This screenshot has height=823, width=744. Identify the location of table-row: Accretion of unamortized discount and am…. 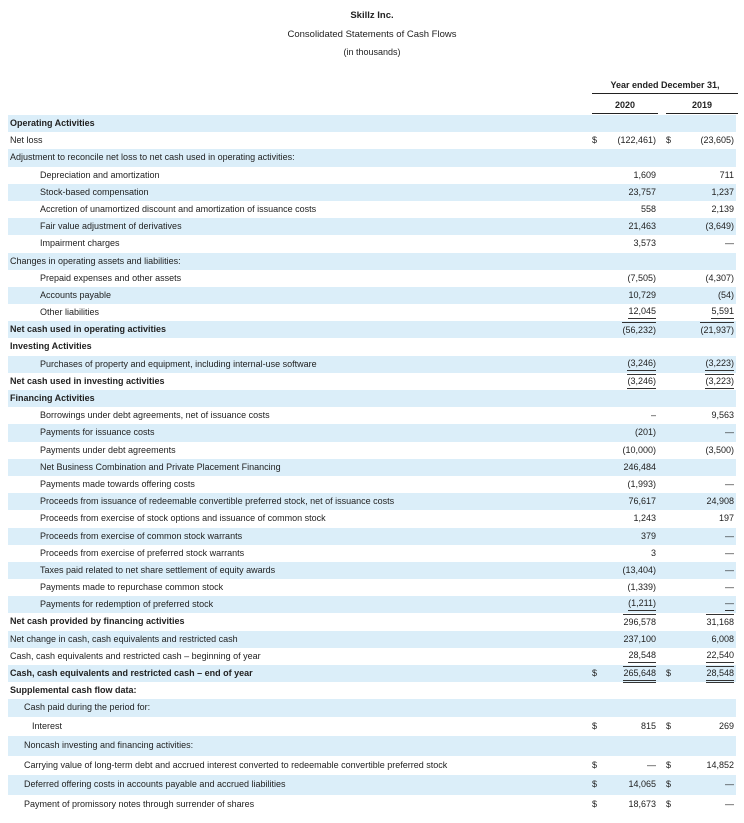
(372, 209).